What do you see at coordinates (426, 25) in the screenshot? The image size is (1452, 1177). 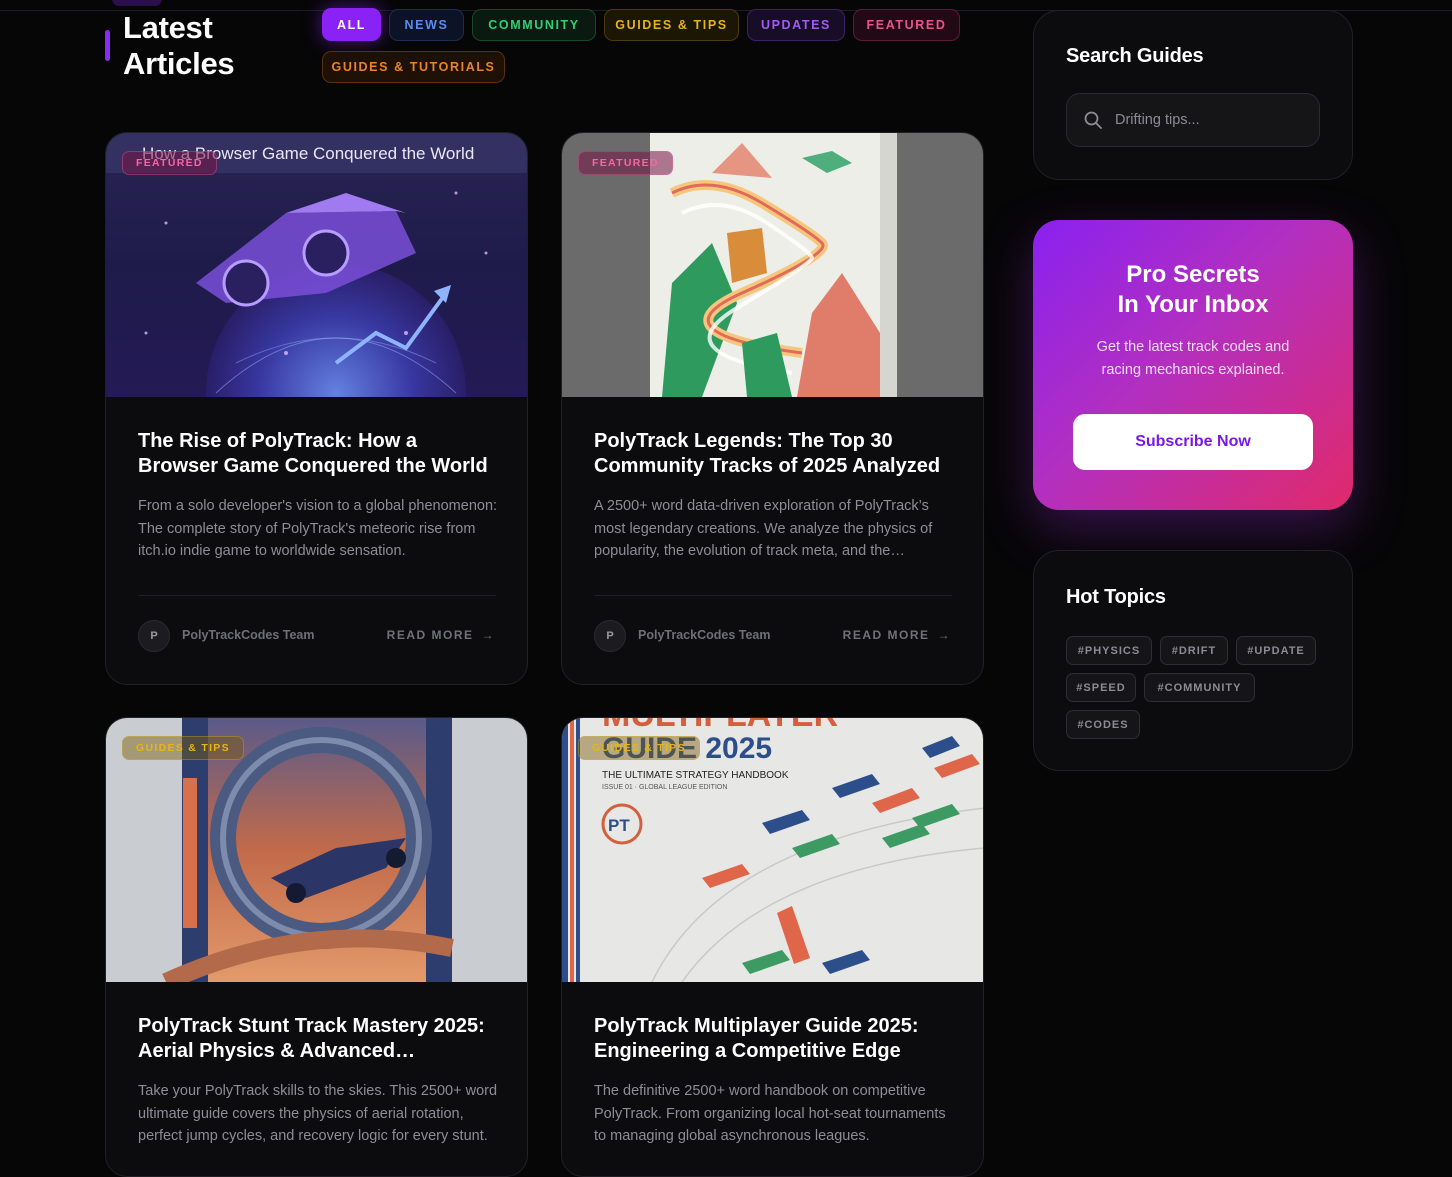 I see `filter-news: NEWS` at bounding box center [426, 25].